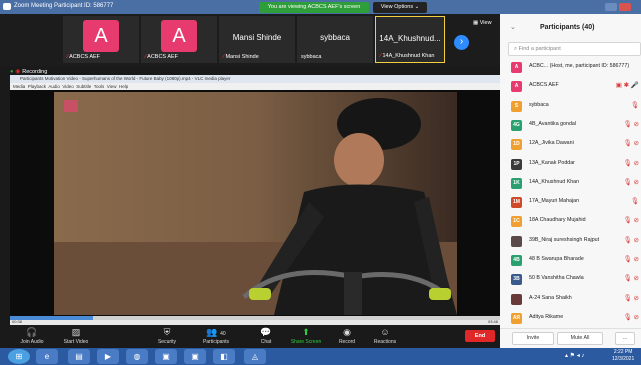  I want to click on menu-subtitle: Subtitle, so click(83, 86).